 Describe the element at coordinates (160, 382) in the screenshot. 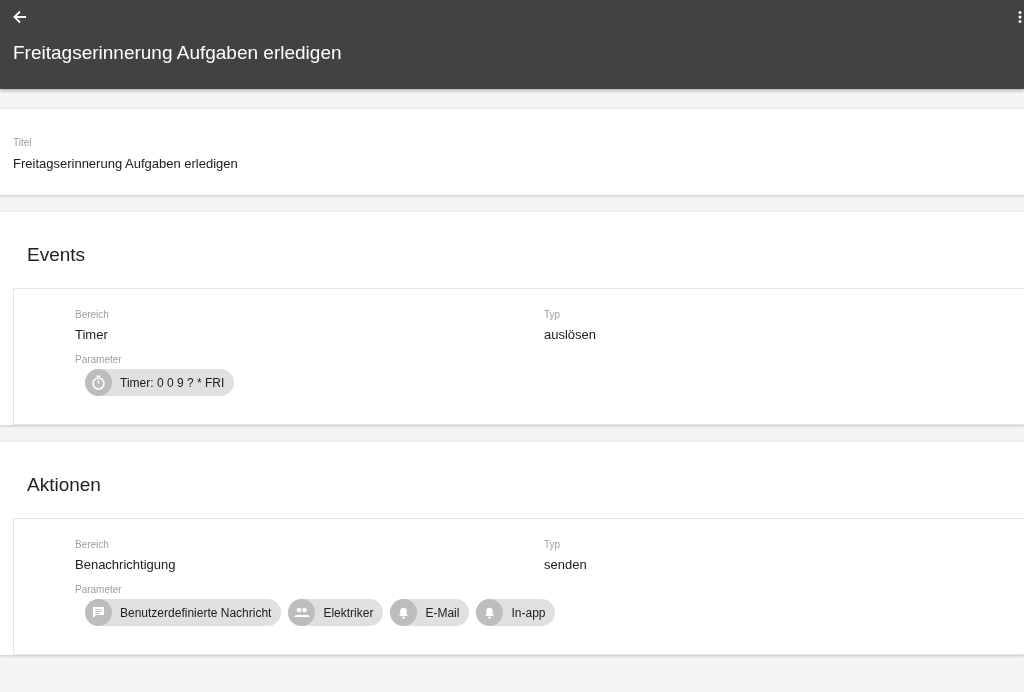

I see `parameter-chip: Timer: 0 0 9 ? * FRI` at that location.